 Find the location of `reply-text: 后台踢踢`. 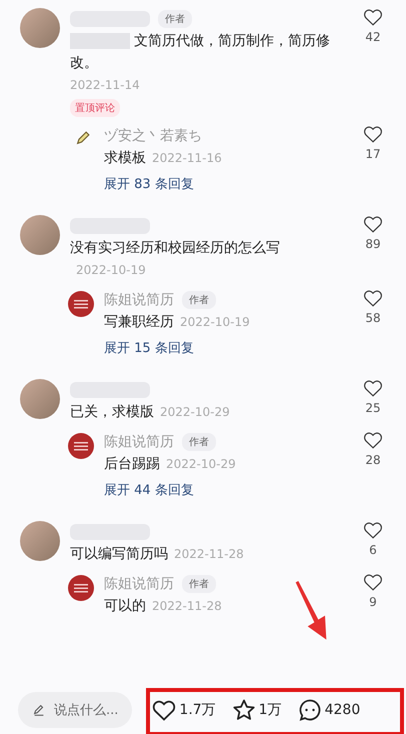

reply-text: 后台踢踢 is located at coordinates (132, 464).